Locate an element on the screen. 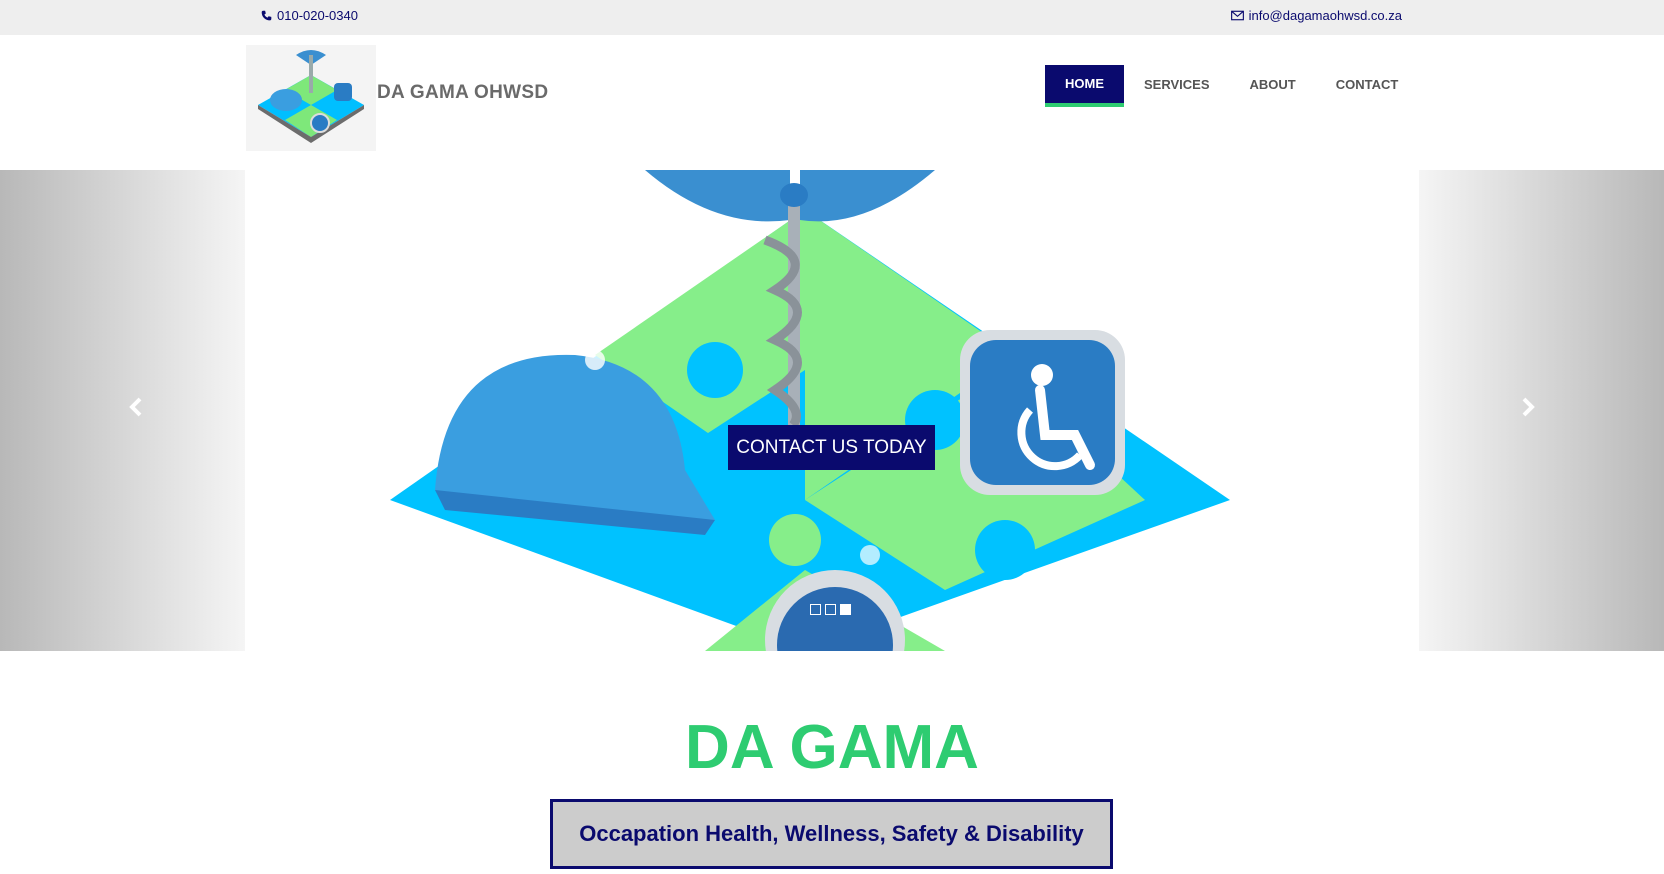  carousel-prev-button is located at coordinates (136, 407).